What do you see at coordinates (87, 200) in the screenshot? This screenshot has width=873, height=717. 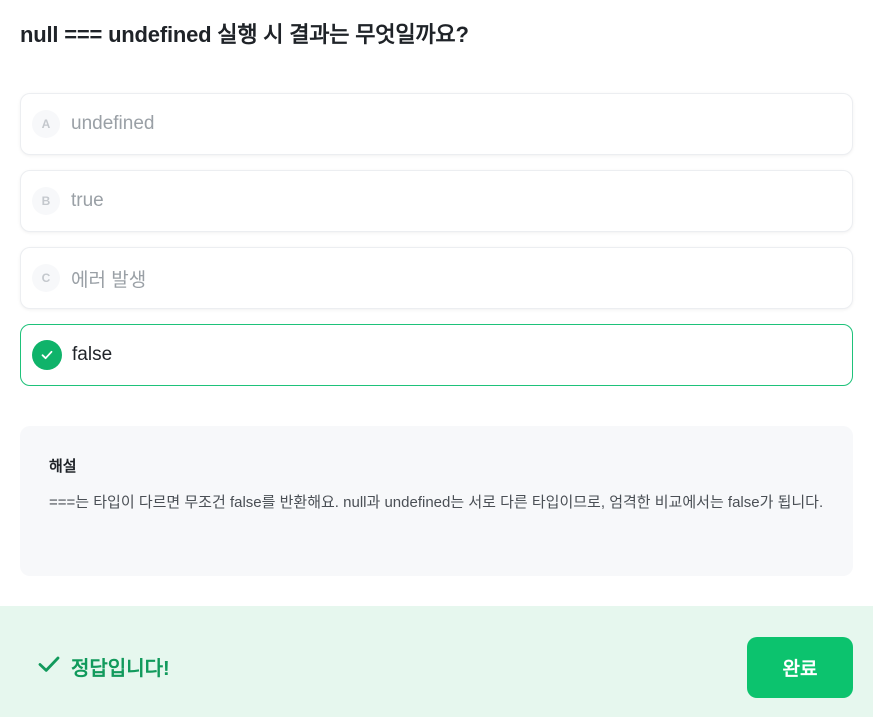 I see `option-label: true` at bounding box center [87, 200].